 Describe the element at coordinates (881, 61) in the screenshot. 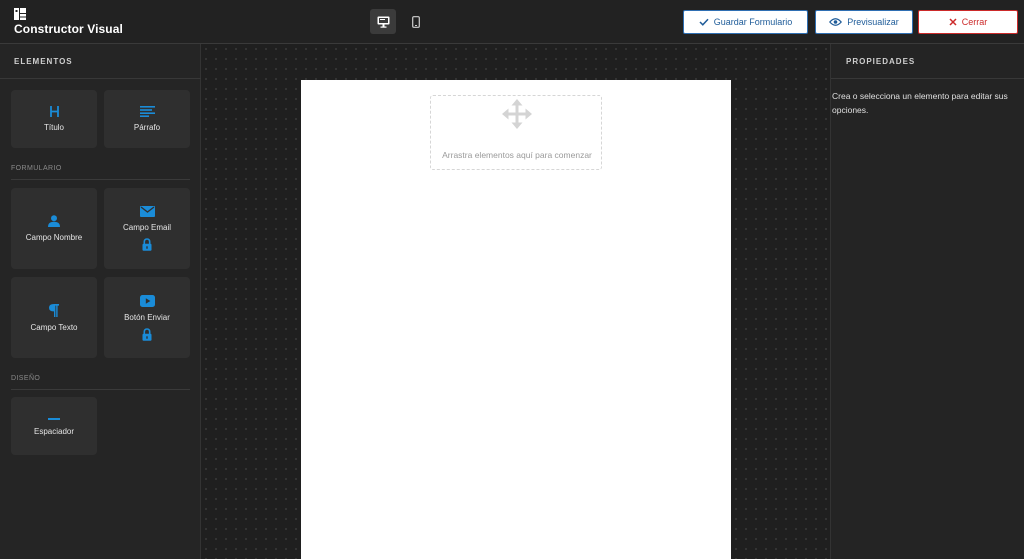

I see `properties-heading: PROPIEDADES` at that location.